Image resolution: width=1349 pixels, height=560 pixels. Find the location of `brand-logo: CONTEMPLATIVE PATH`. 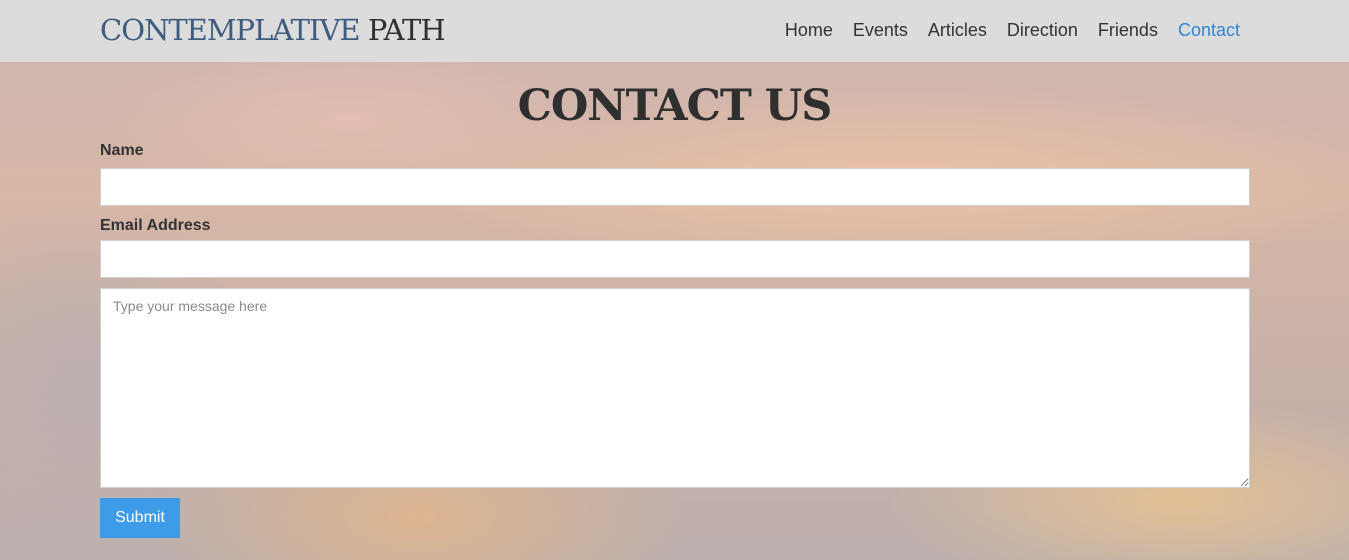

brand-logo: CONTEMPLATIVE PATH is located at coordinates (273, 30).